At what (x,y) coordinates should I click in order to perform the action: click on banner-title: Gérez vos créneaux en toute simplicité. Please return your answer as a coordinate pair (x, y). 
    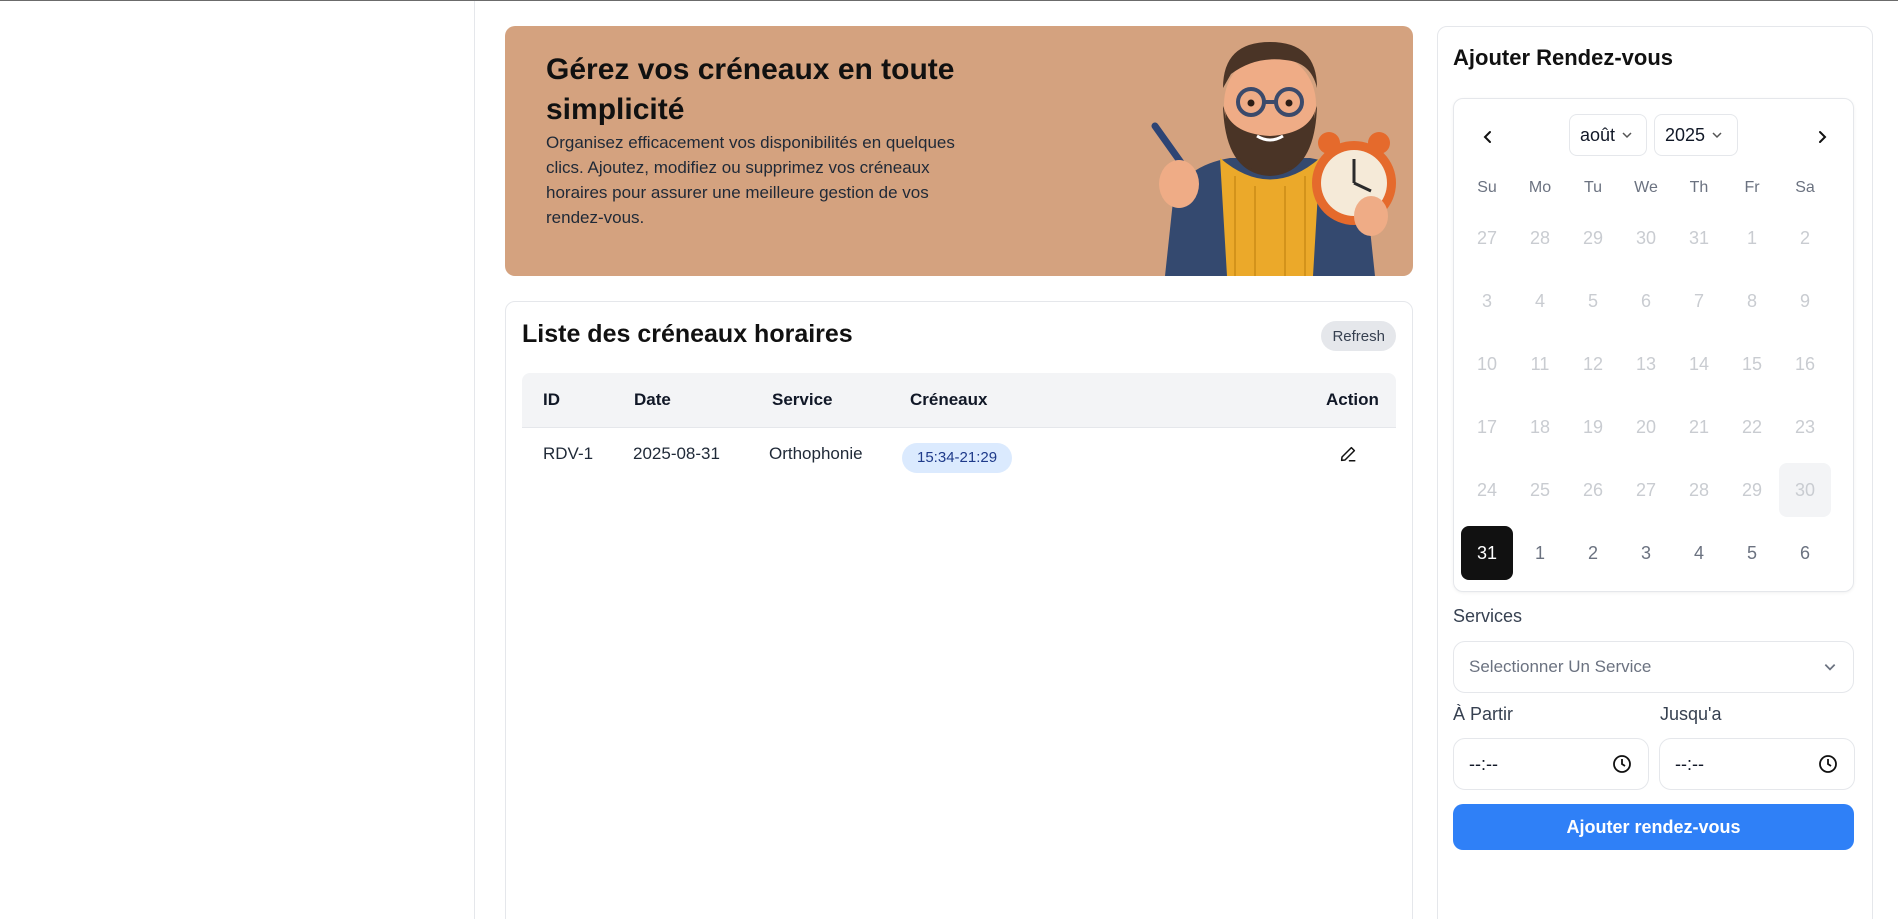
    Looking at the image, I should click on (750, 89).